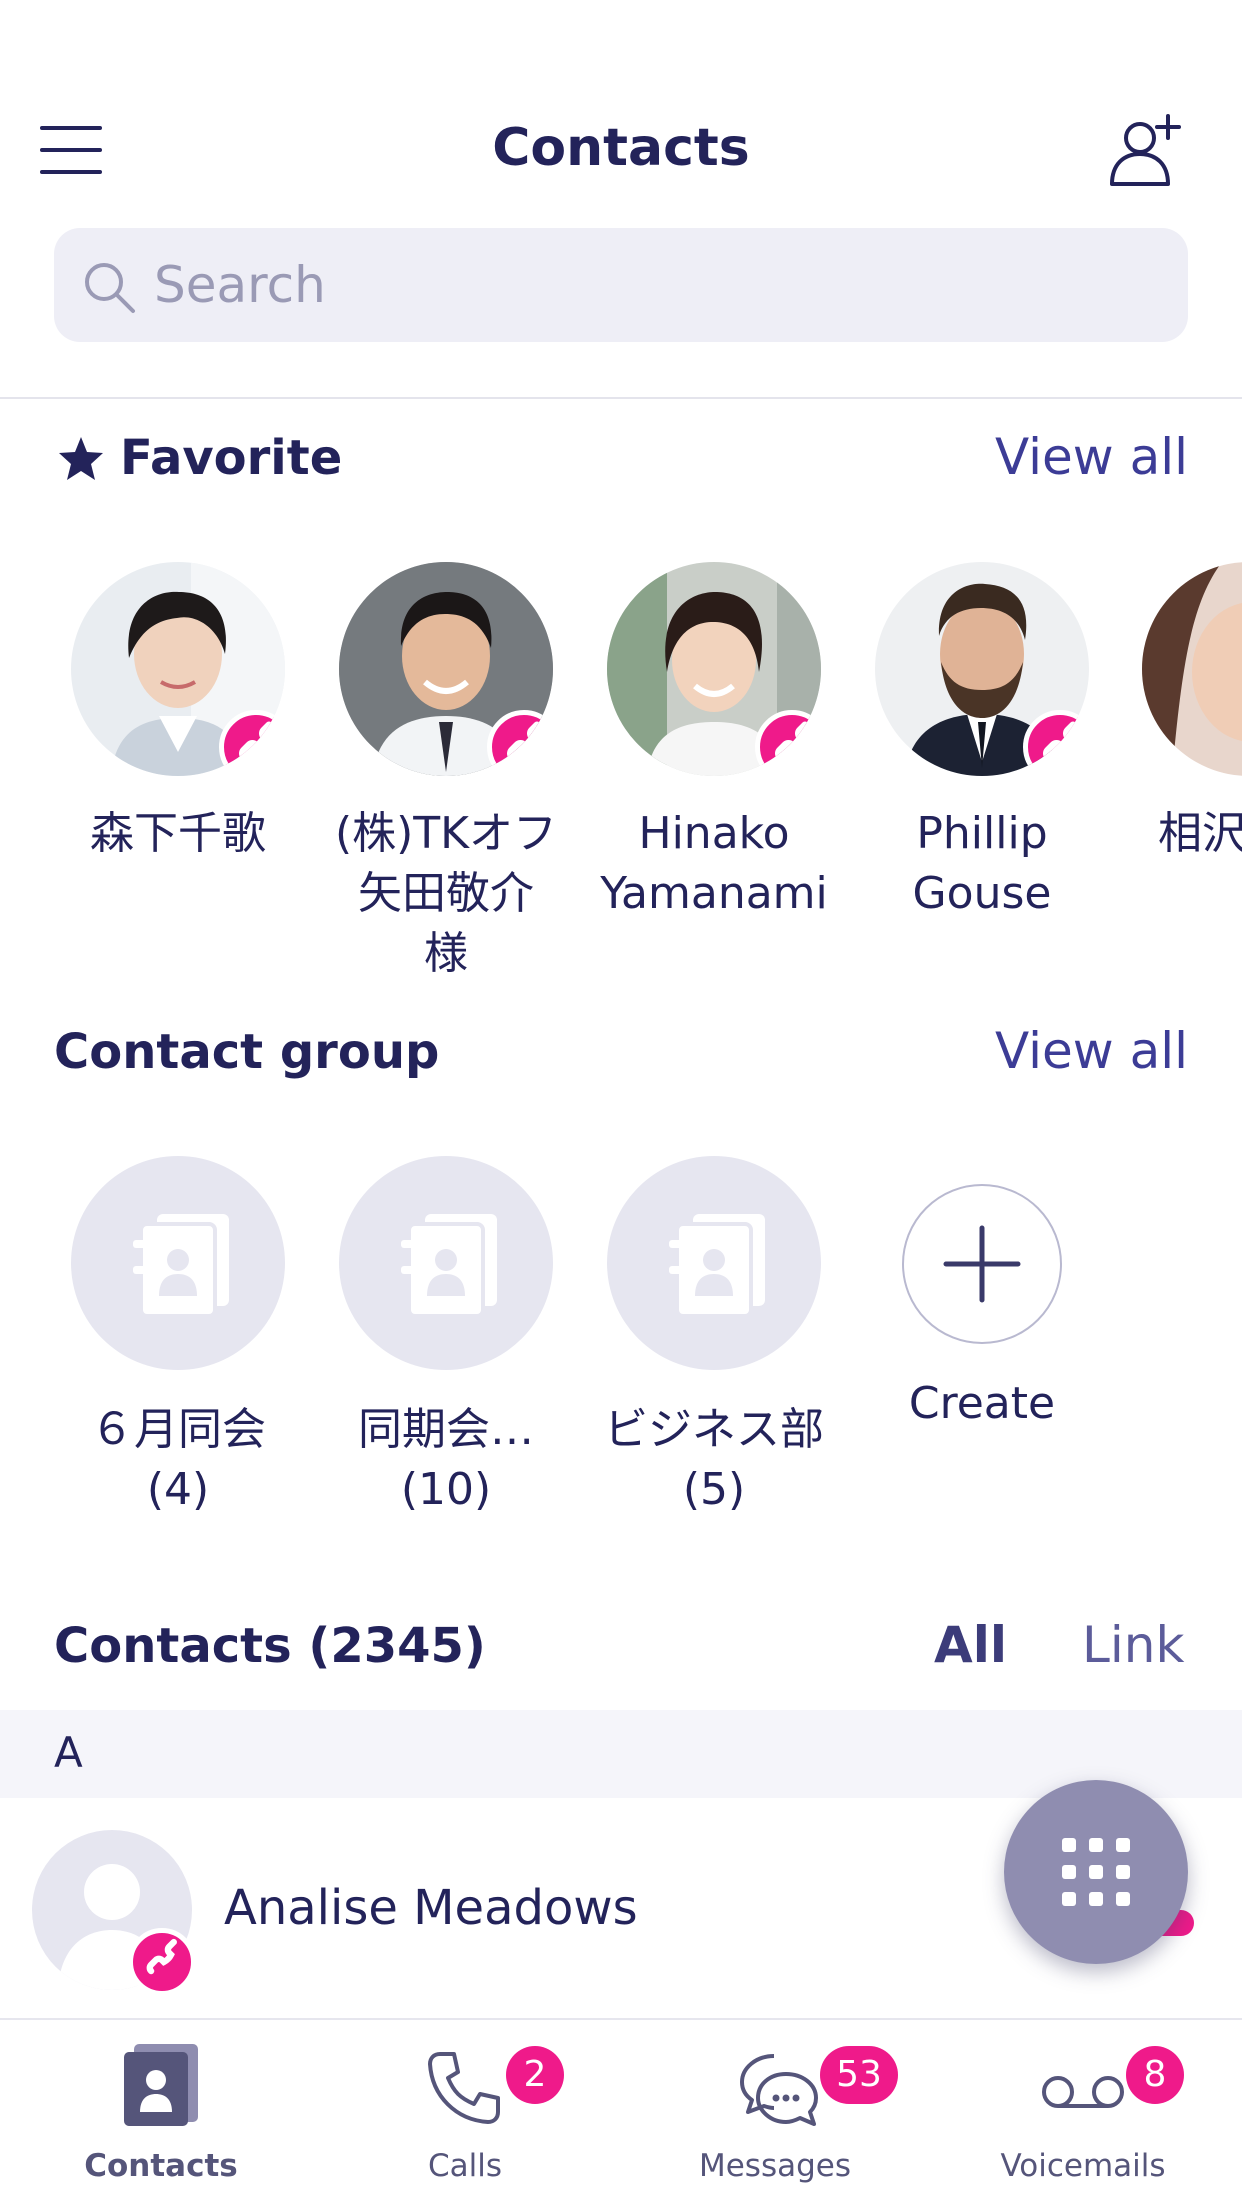  Describe the element at coordinates (621, 285) in the screenshot. I see `search-input: Search` at that location.